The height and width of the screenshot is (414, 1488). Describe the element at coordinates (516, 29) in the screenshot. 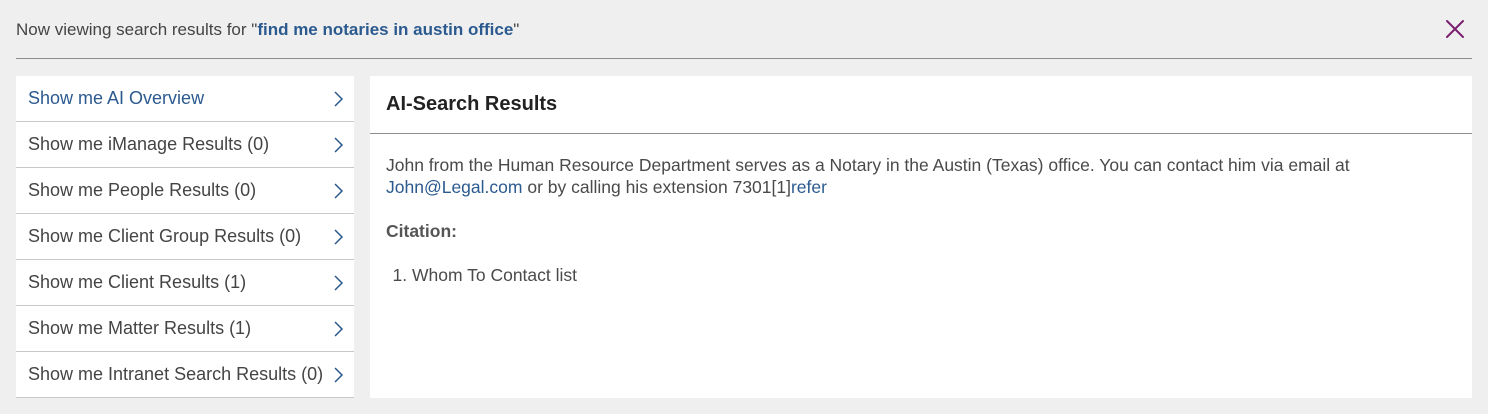

I see `quote-close: "` at that location.